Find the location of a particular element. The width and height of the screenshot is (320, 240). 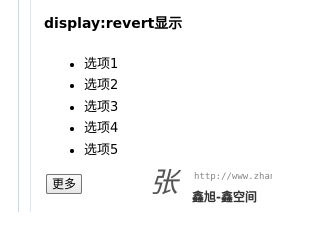

watermark-site-name: 鑫旭-鑫空间 is located at coordinates (224, 197).